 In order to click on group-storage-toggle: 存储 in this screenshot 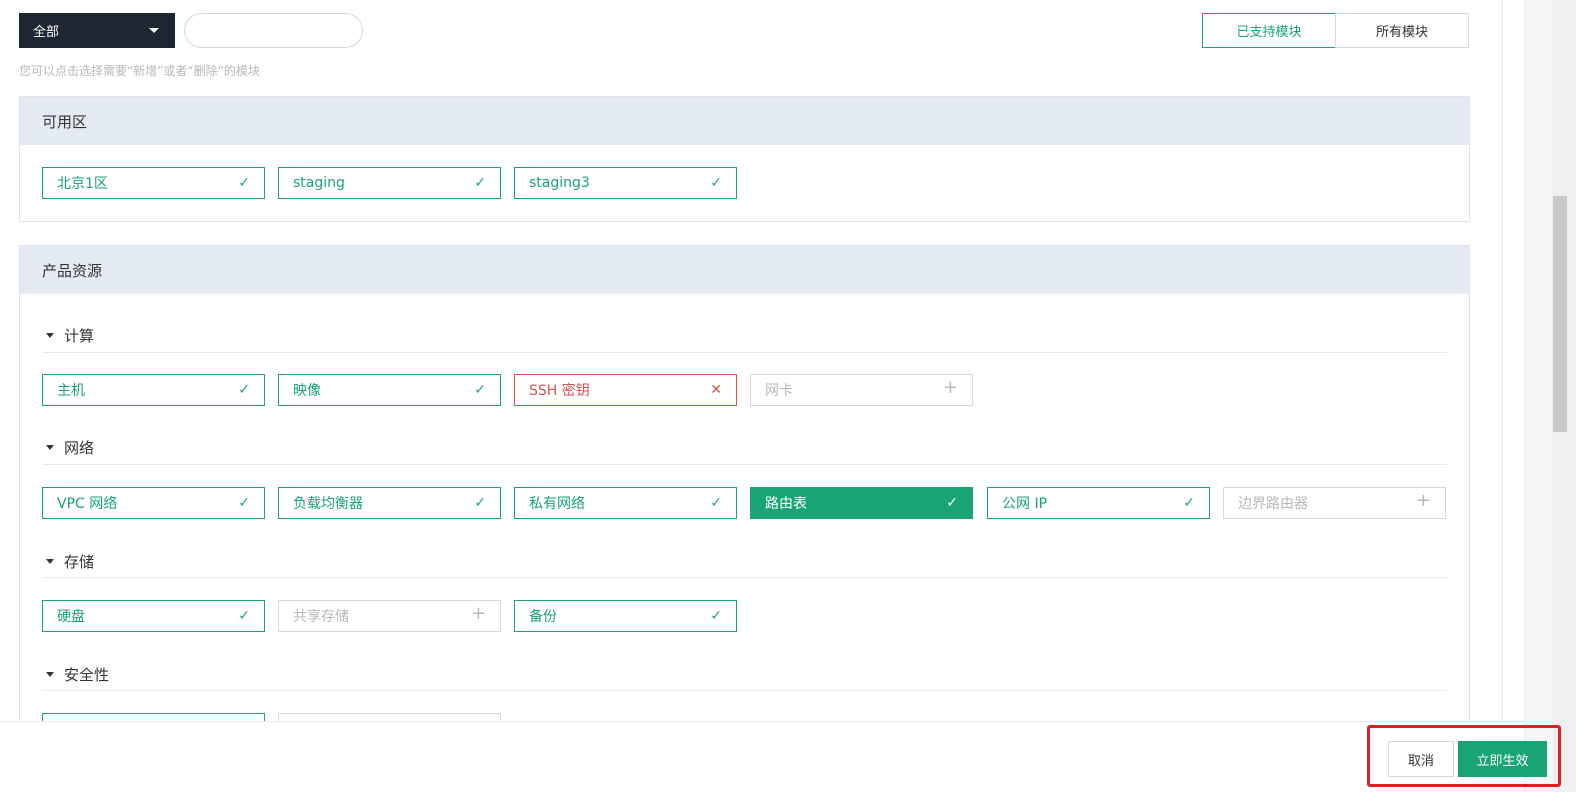, I will do `click(68, 561)`.